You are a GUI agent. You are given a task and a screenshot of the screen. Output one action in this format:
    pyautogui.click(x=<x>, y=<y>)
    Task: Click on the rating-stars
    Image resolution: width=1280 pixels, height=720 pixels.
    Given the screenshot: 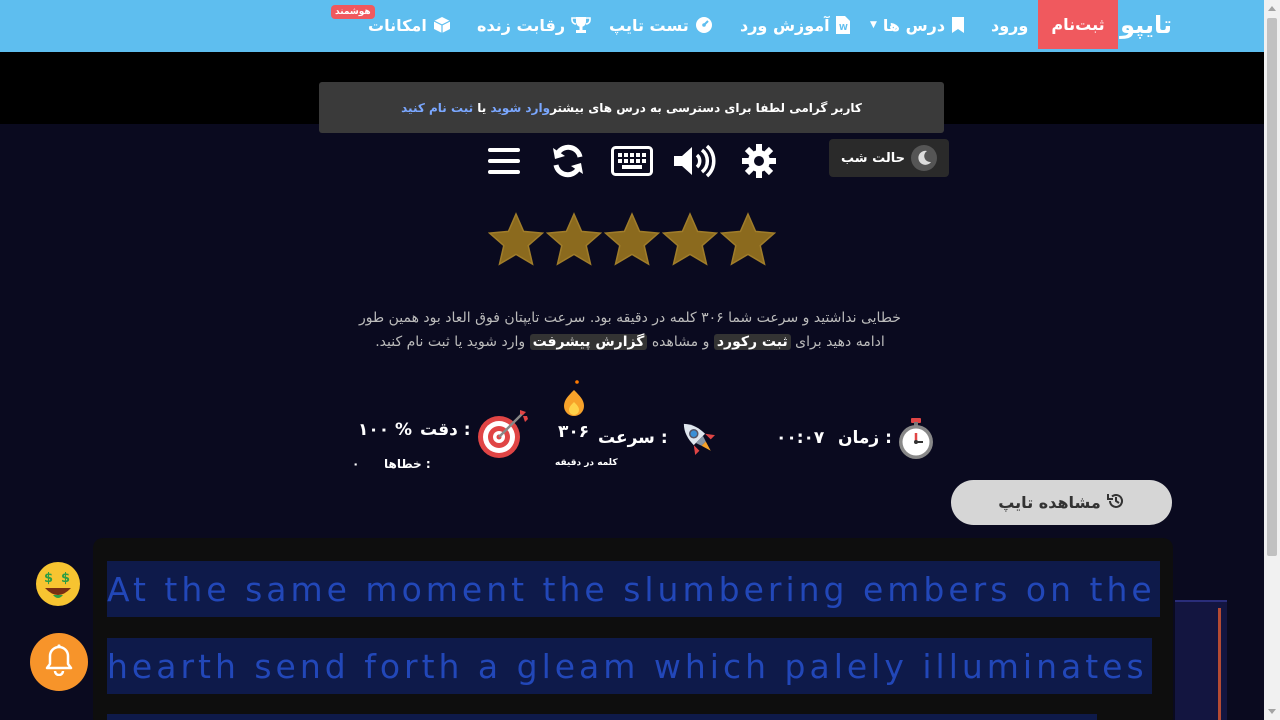 What is the action you would take?
    pyautogui.click(x=634, y=242)
    